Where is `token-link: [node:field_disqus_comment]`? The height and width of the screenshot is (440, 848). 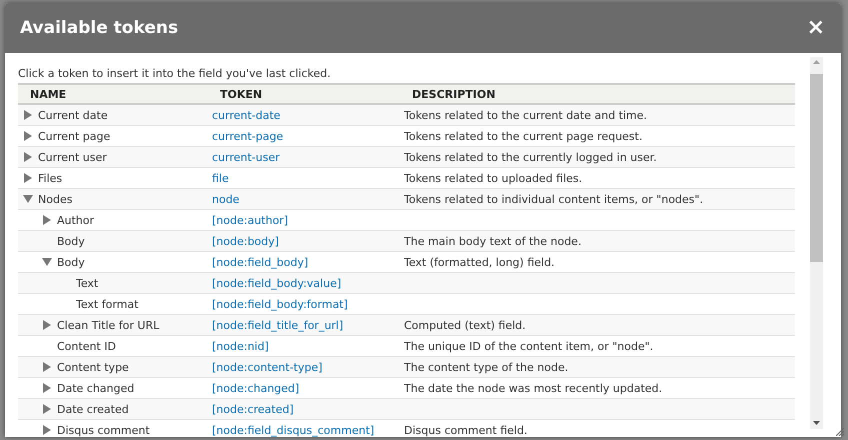 token-link: [node:field_disqus_comment] is located at coordinates (304, 428).